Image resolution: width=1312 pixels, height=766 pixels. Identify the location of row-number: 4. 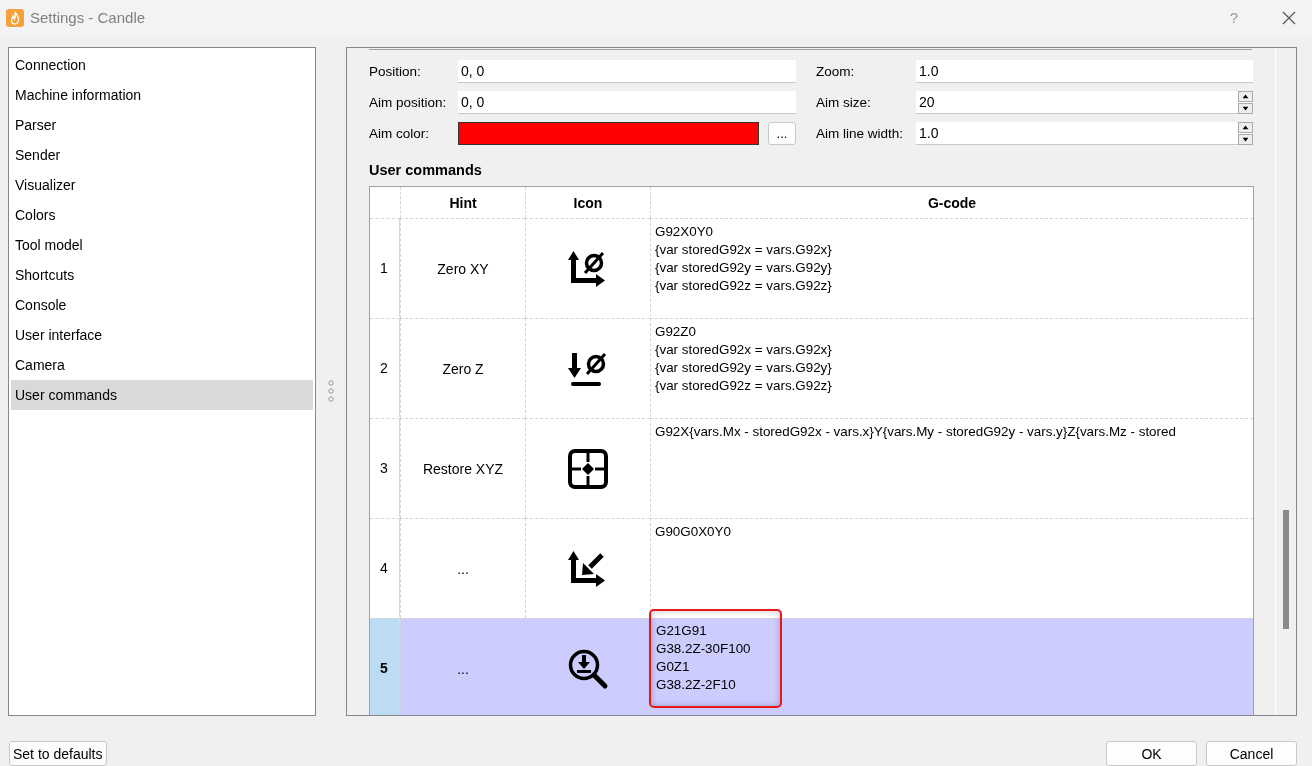
(385, 568).